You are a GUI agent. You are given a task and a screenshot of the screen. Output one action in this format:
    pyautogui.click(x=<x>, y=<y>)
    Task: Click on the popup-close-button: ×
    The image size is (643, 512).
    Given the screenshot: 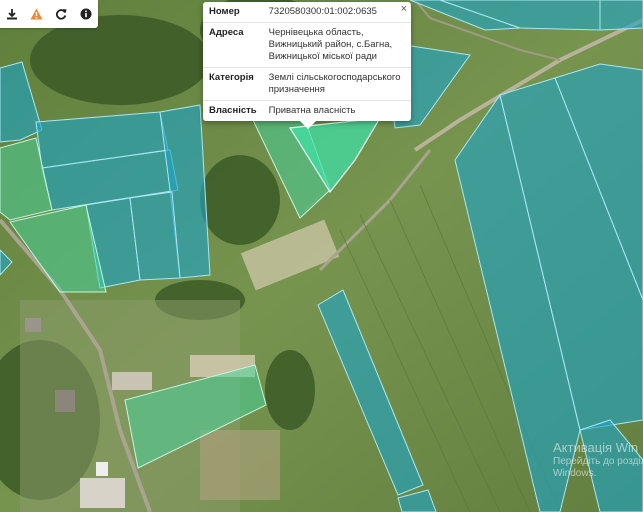 What is the action you would take?
    pyautogui.click(x=404, y=9)
    